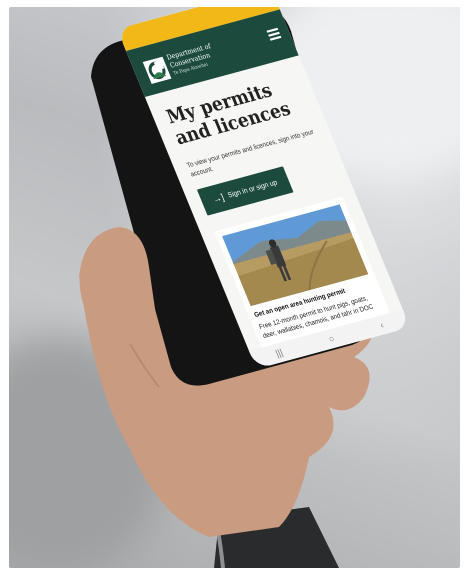 The image size is (469, 575). I want to click on recent-apps-icon: |||, so click(279, 353).